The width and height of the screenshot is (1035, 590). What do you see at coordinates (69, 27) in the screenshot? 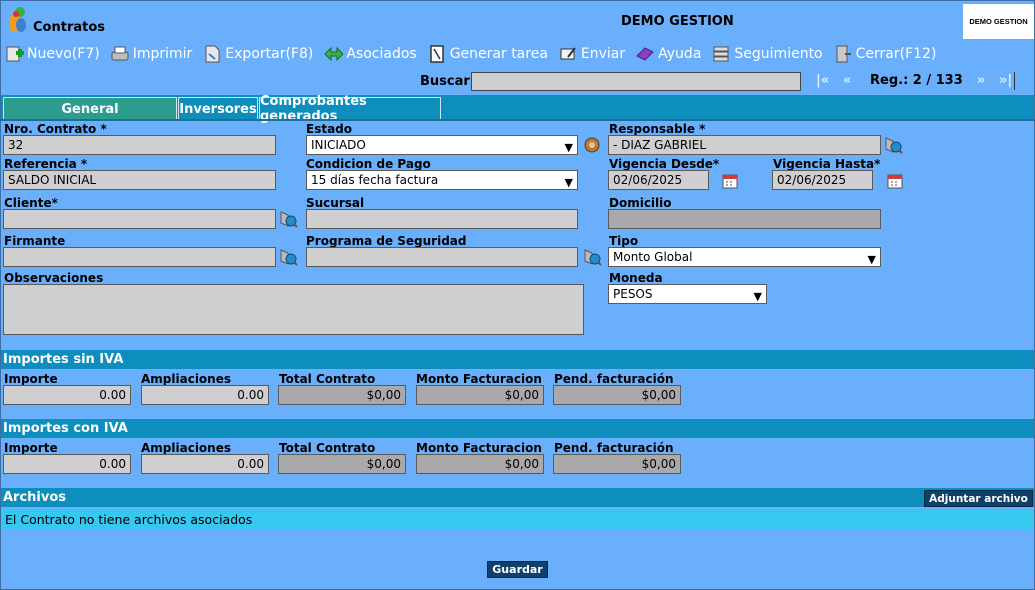
I see `app-title: Contratos` at bounding box center [69, 27].